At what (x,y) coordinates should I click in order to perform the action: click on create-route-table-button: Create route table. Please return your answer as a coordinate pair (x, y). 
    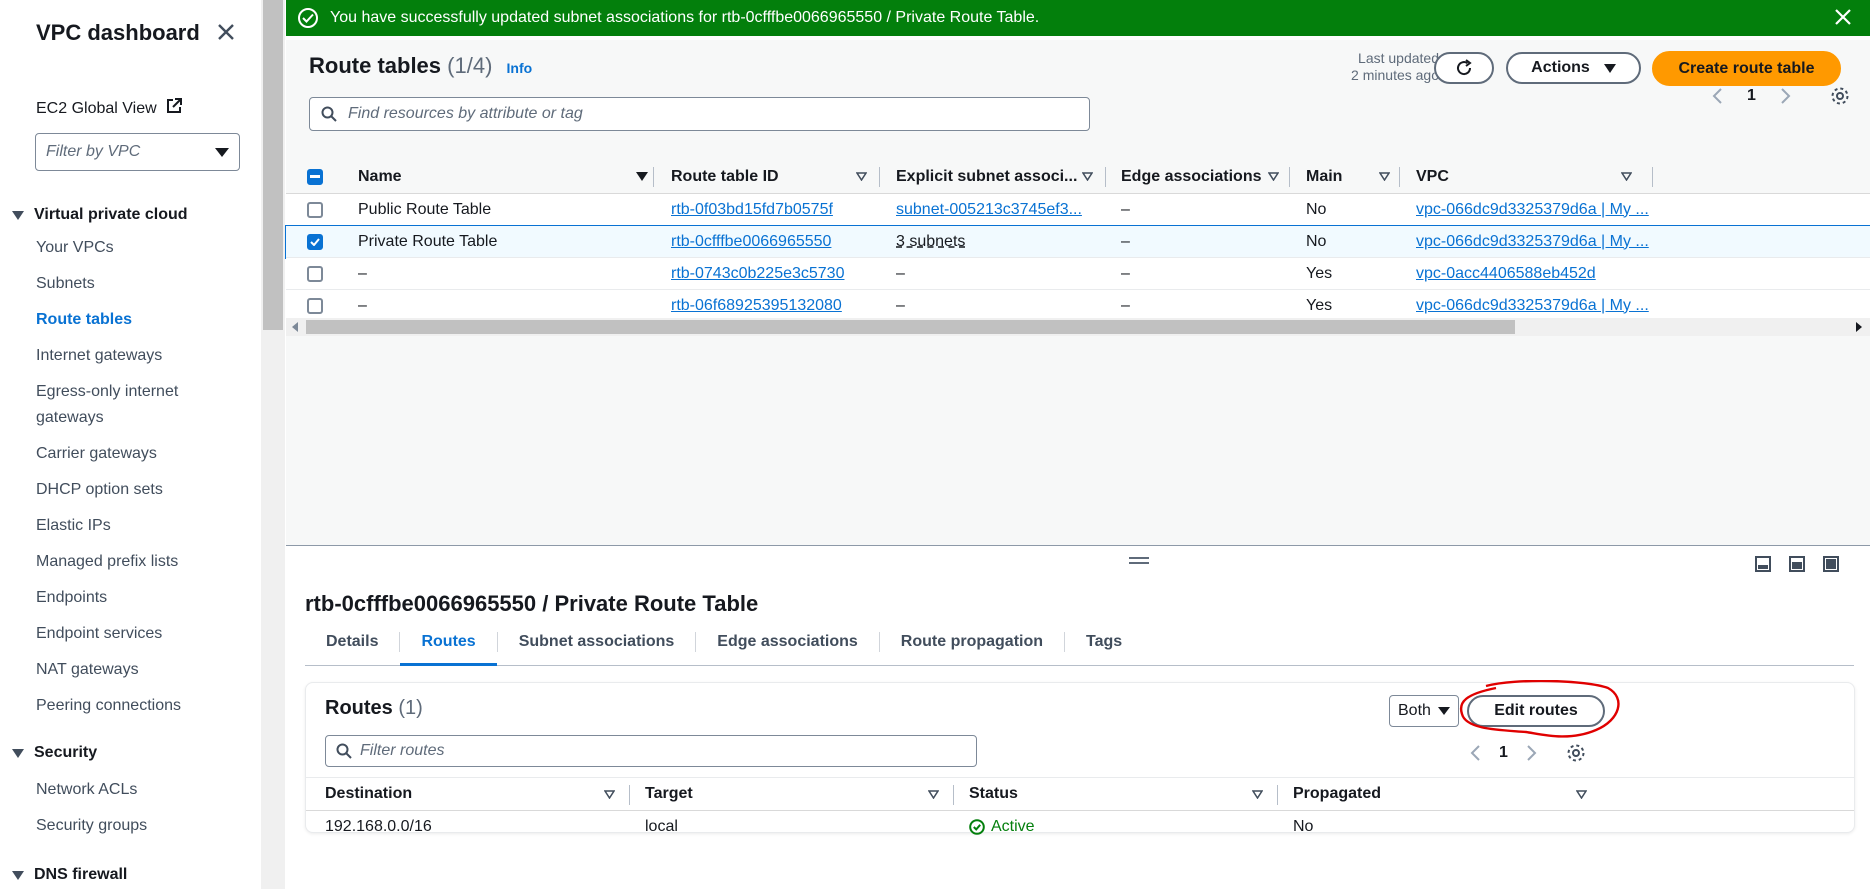
    Looking at the image, I should click on (1746, 68).